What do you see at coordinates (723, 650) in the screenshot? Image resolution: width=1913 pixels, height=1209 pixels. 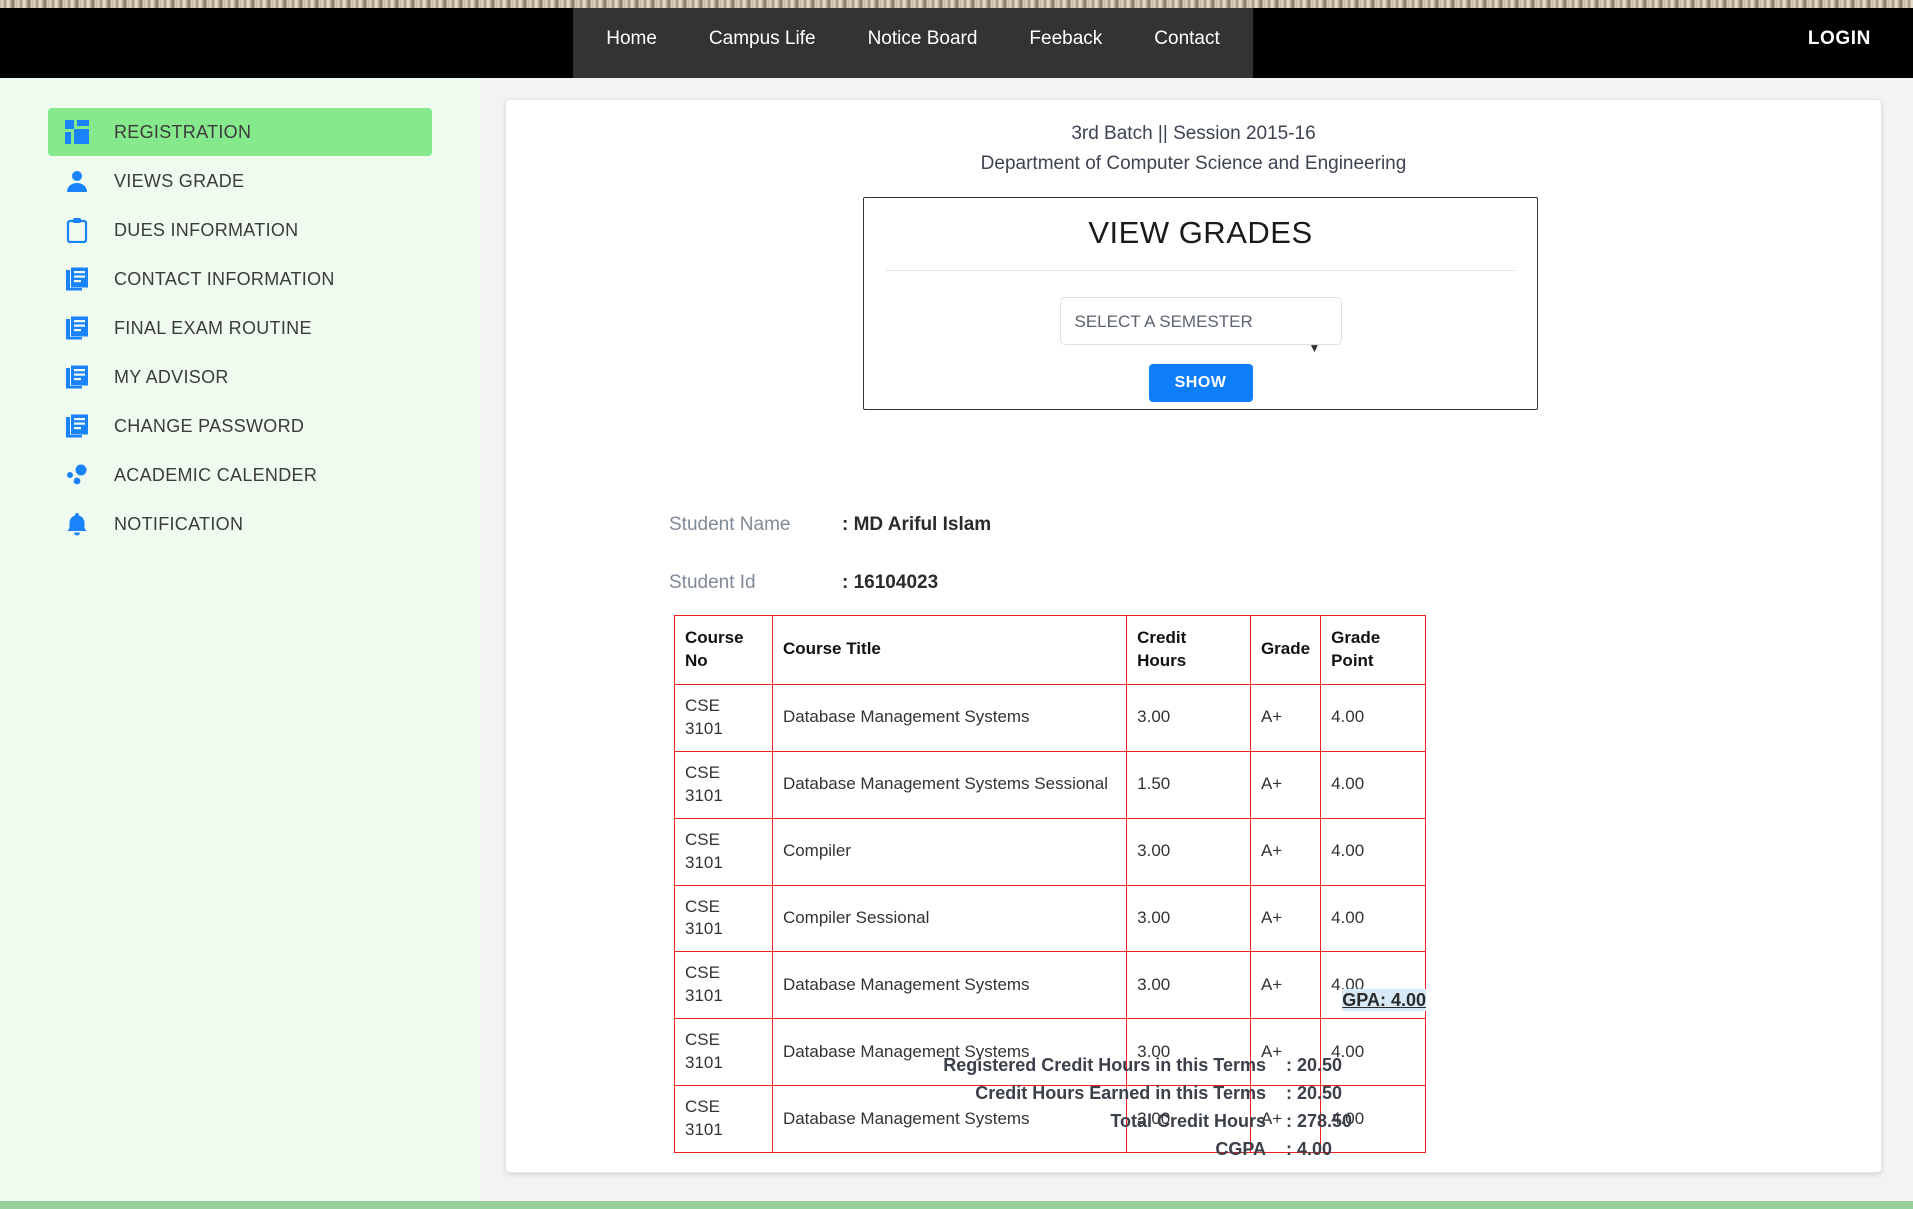 I see `table-header-cell: Course No` at bounding box center [723, 650].